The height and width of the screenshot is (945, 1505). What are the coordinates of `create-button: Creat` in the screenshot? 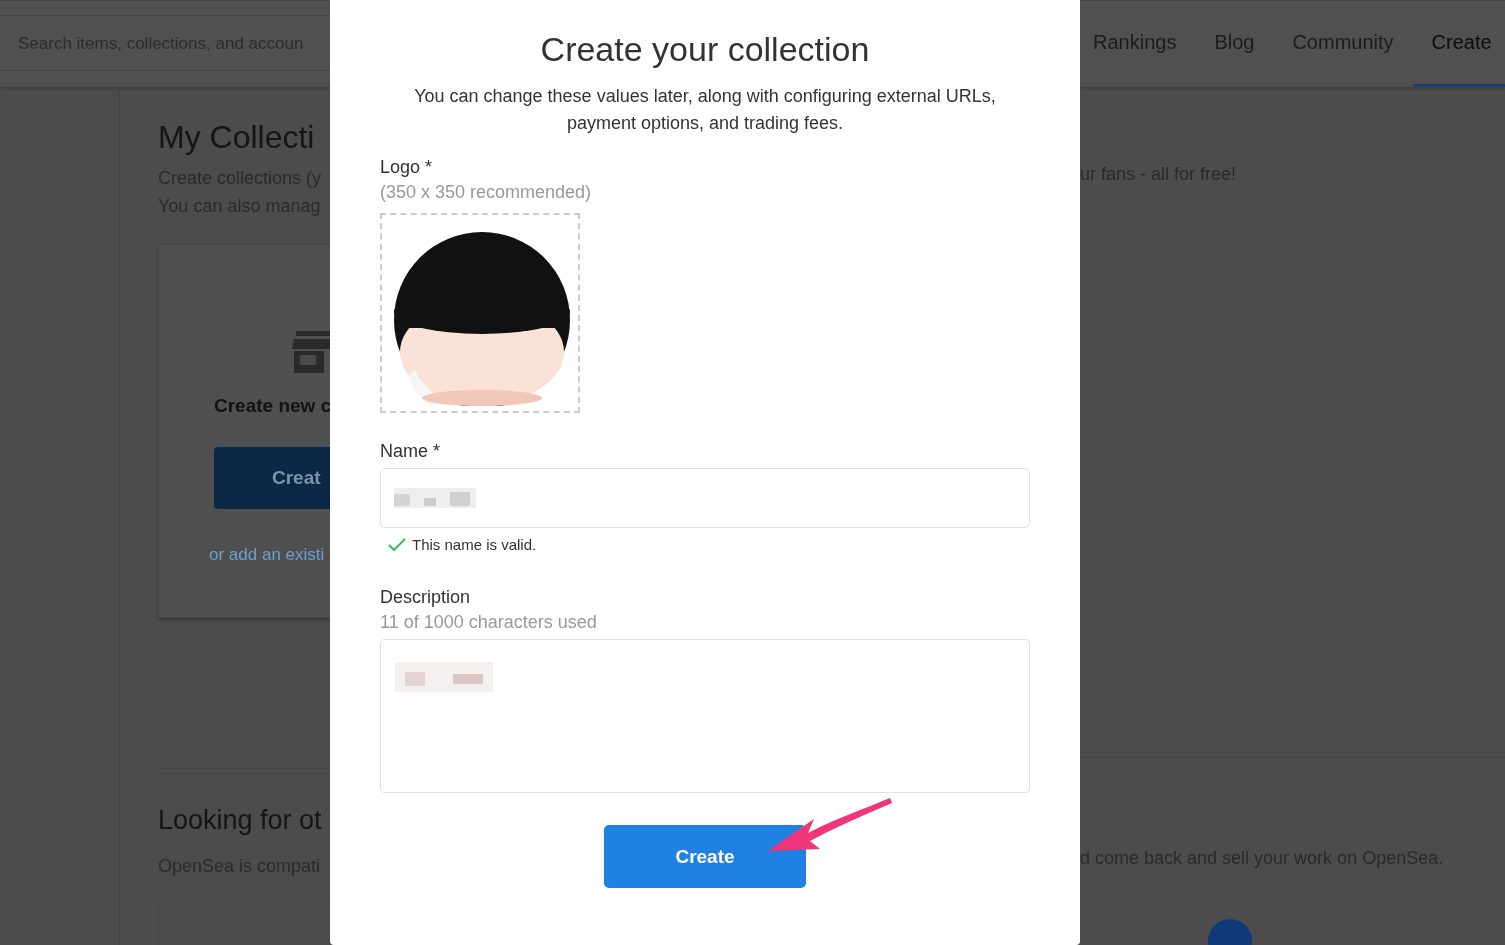 It's located at (272, 478).